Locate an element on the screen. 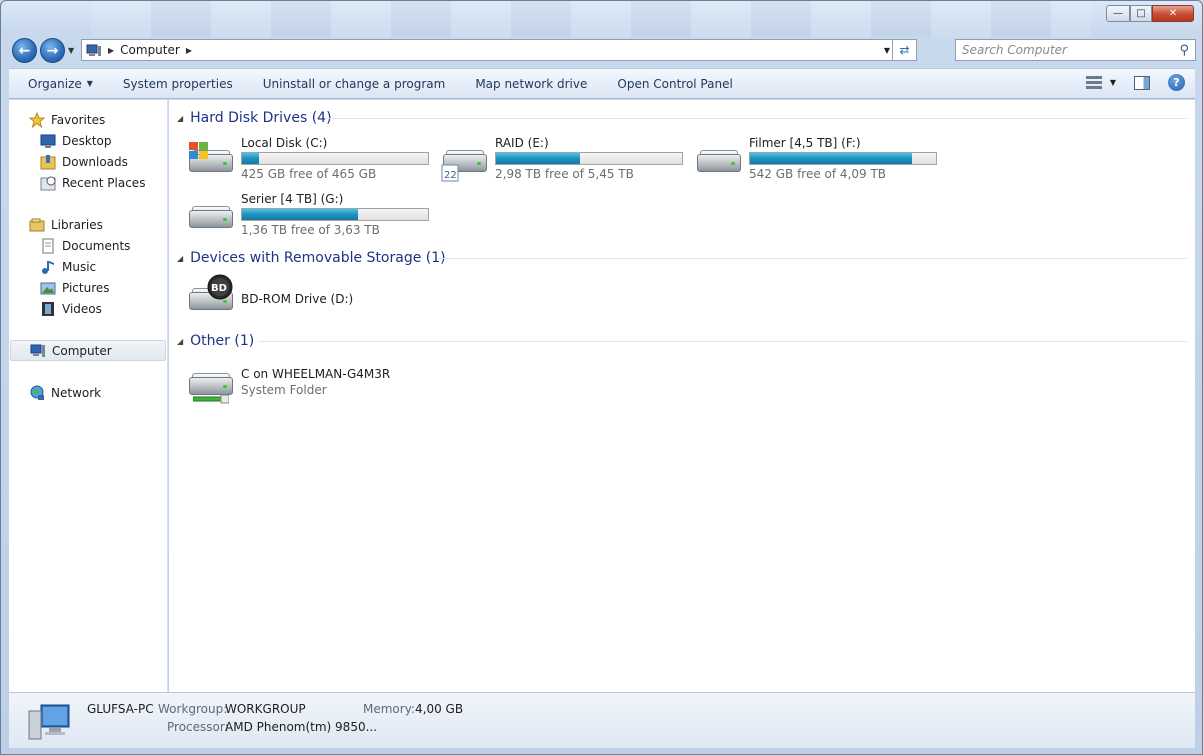  back-button: ← is located at coordinates (24, 50).